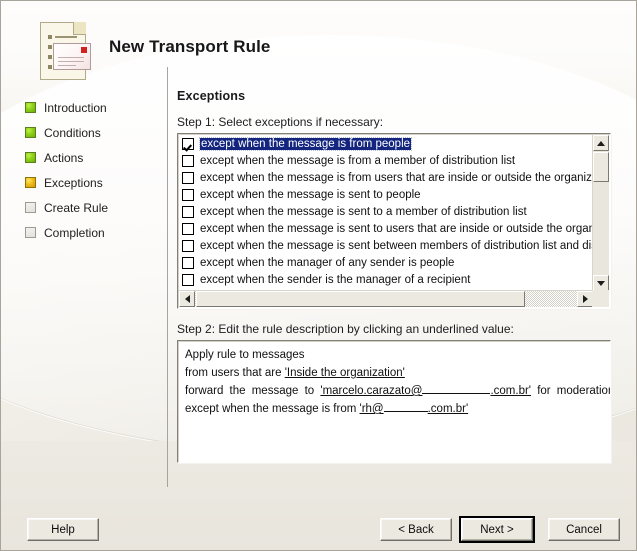  Describe the element at coordinates (360, 299) in the screenshot. I see `horizontal-scroll-thumb` at that location.